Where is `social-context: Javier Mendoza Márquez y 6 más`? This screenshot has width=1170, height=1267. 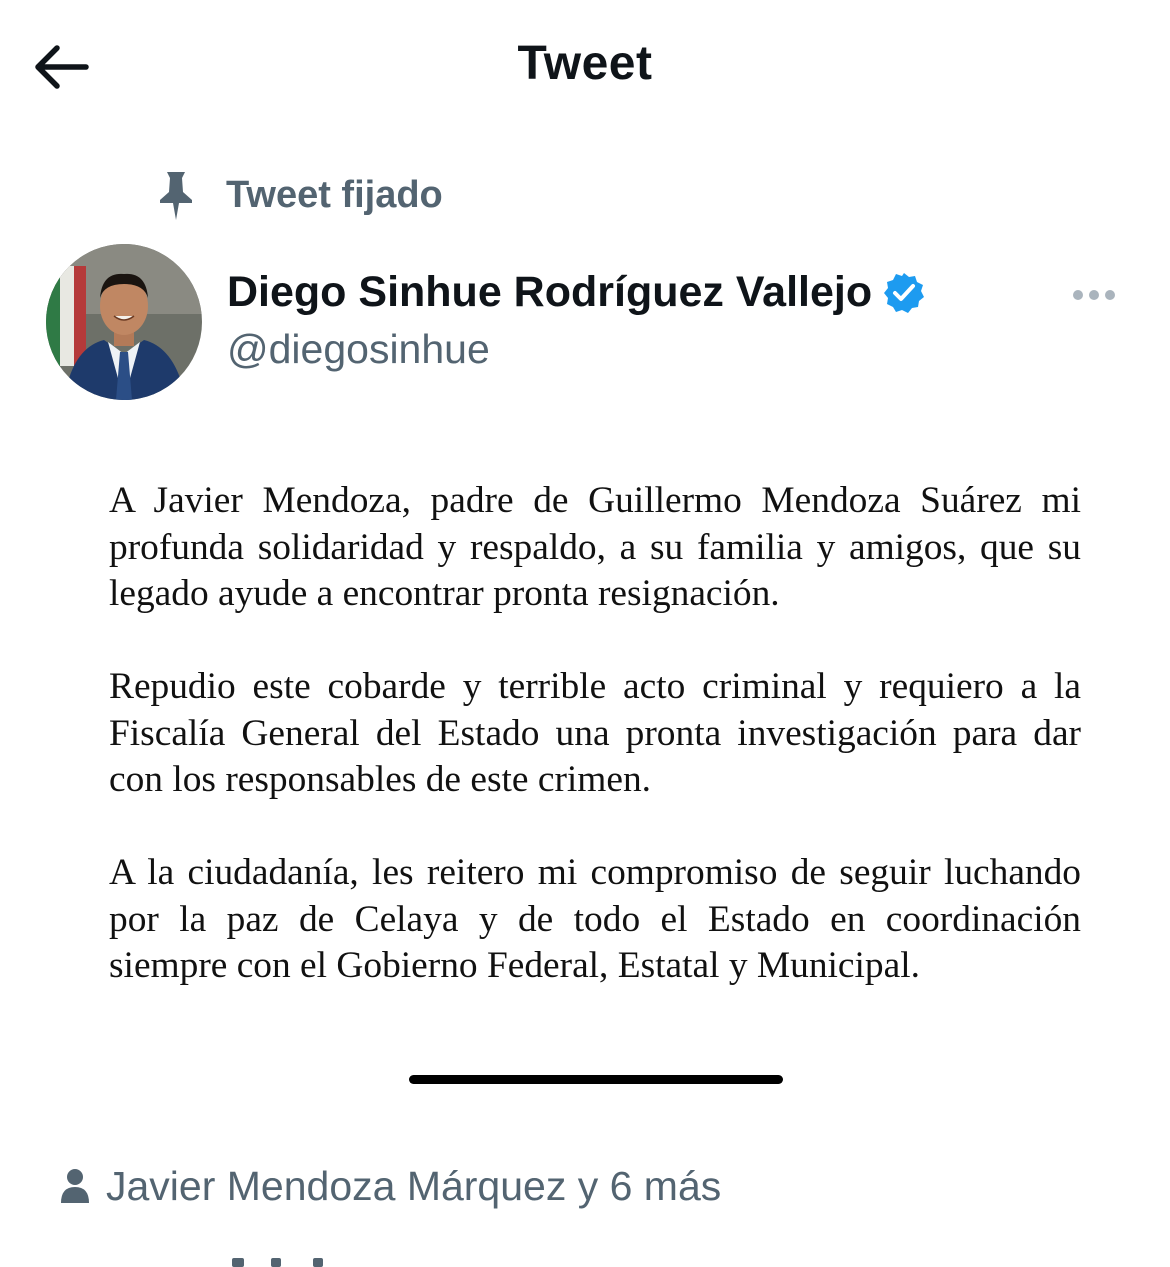 social-context: Javier Mendoza Márquez y 6 más is located at coordinates (390, 1186).